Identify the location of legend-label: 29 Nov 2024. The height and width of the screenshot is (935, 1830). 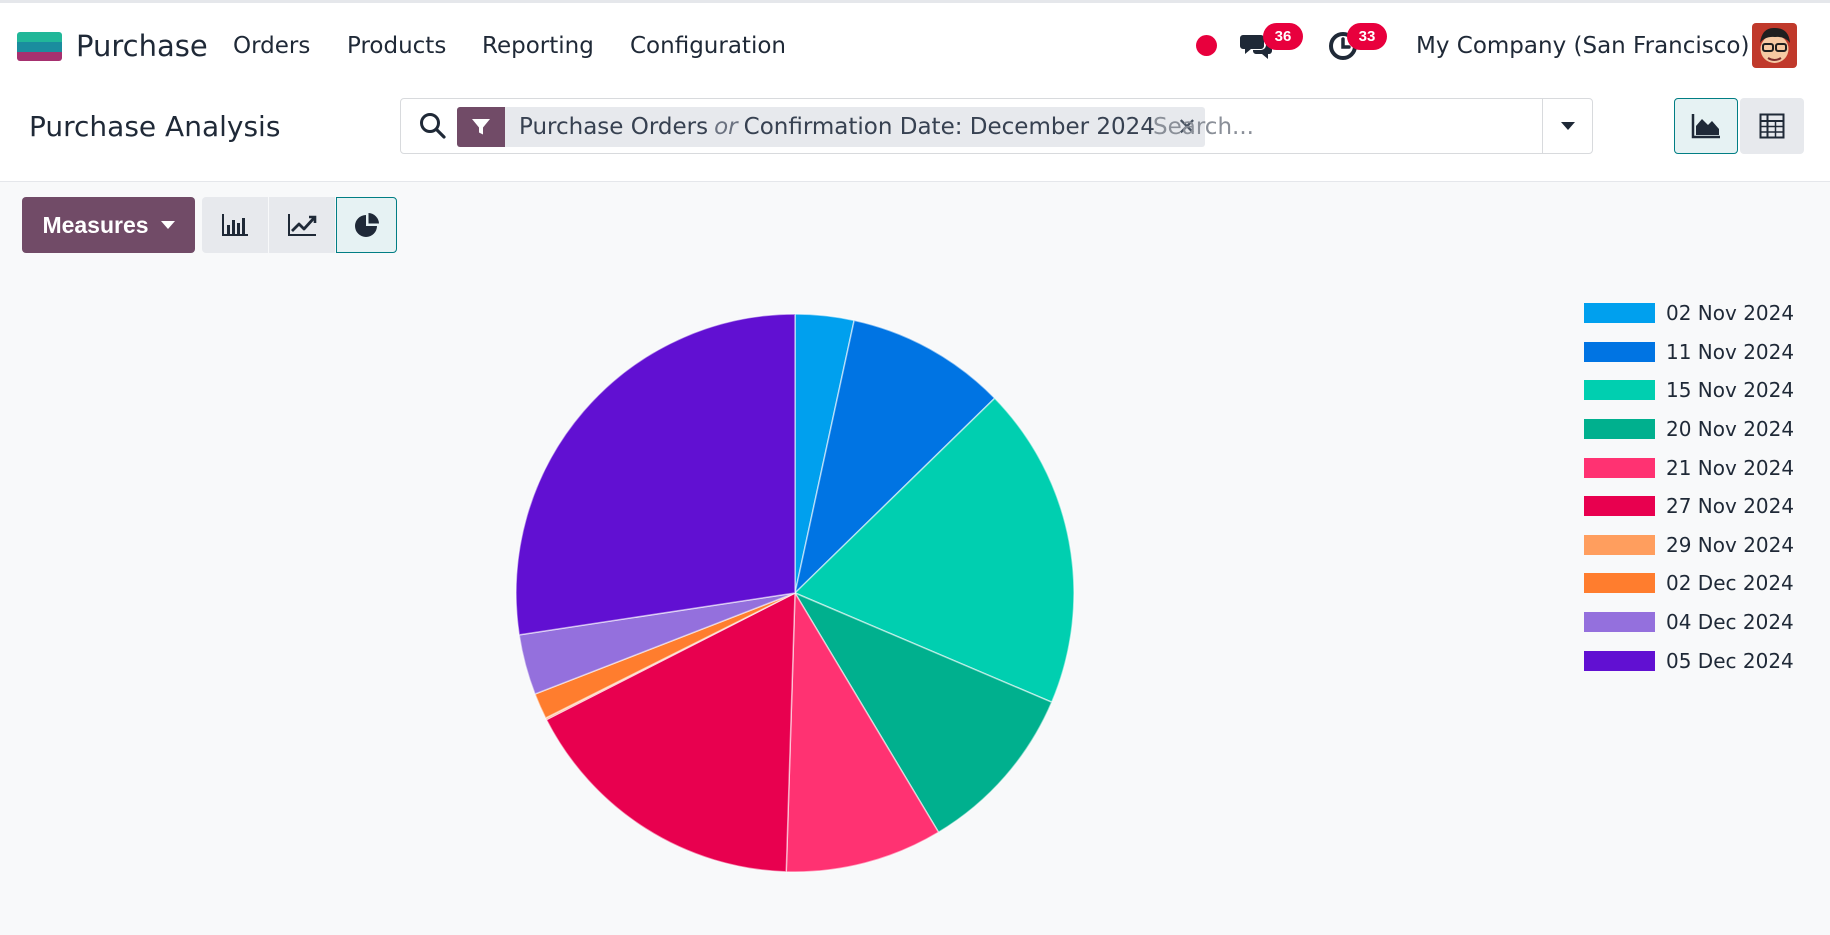
(1730, 544).